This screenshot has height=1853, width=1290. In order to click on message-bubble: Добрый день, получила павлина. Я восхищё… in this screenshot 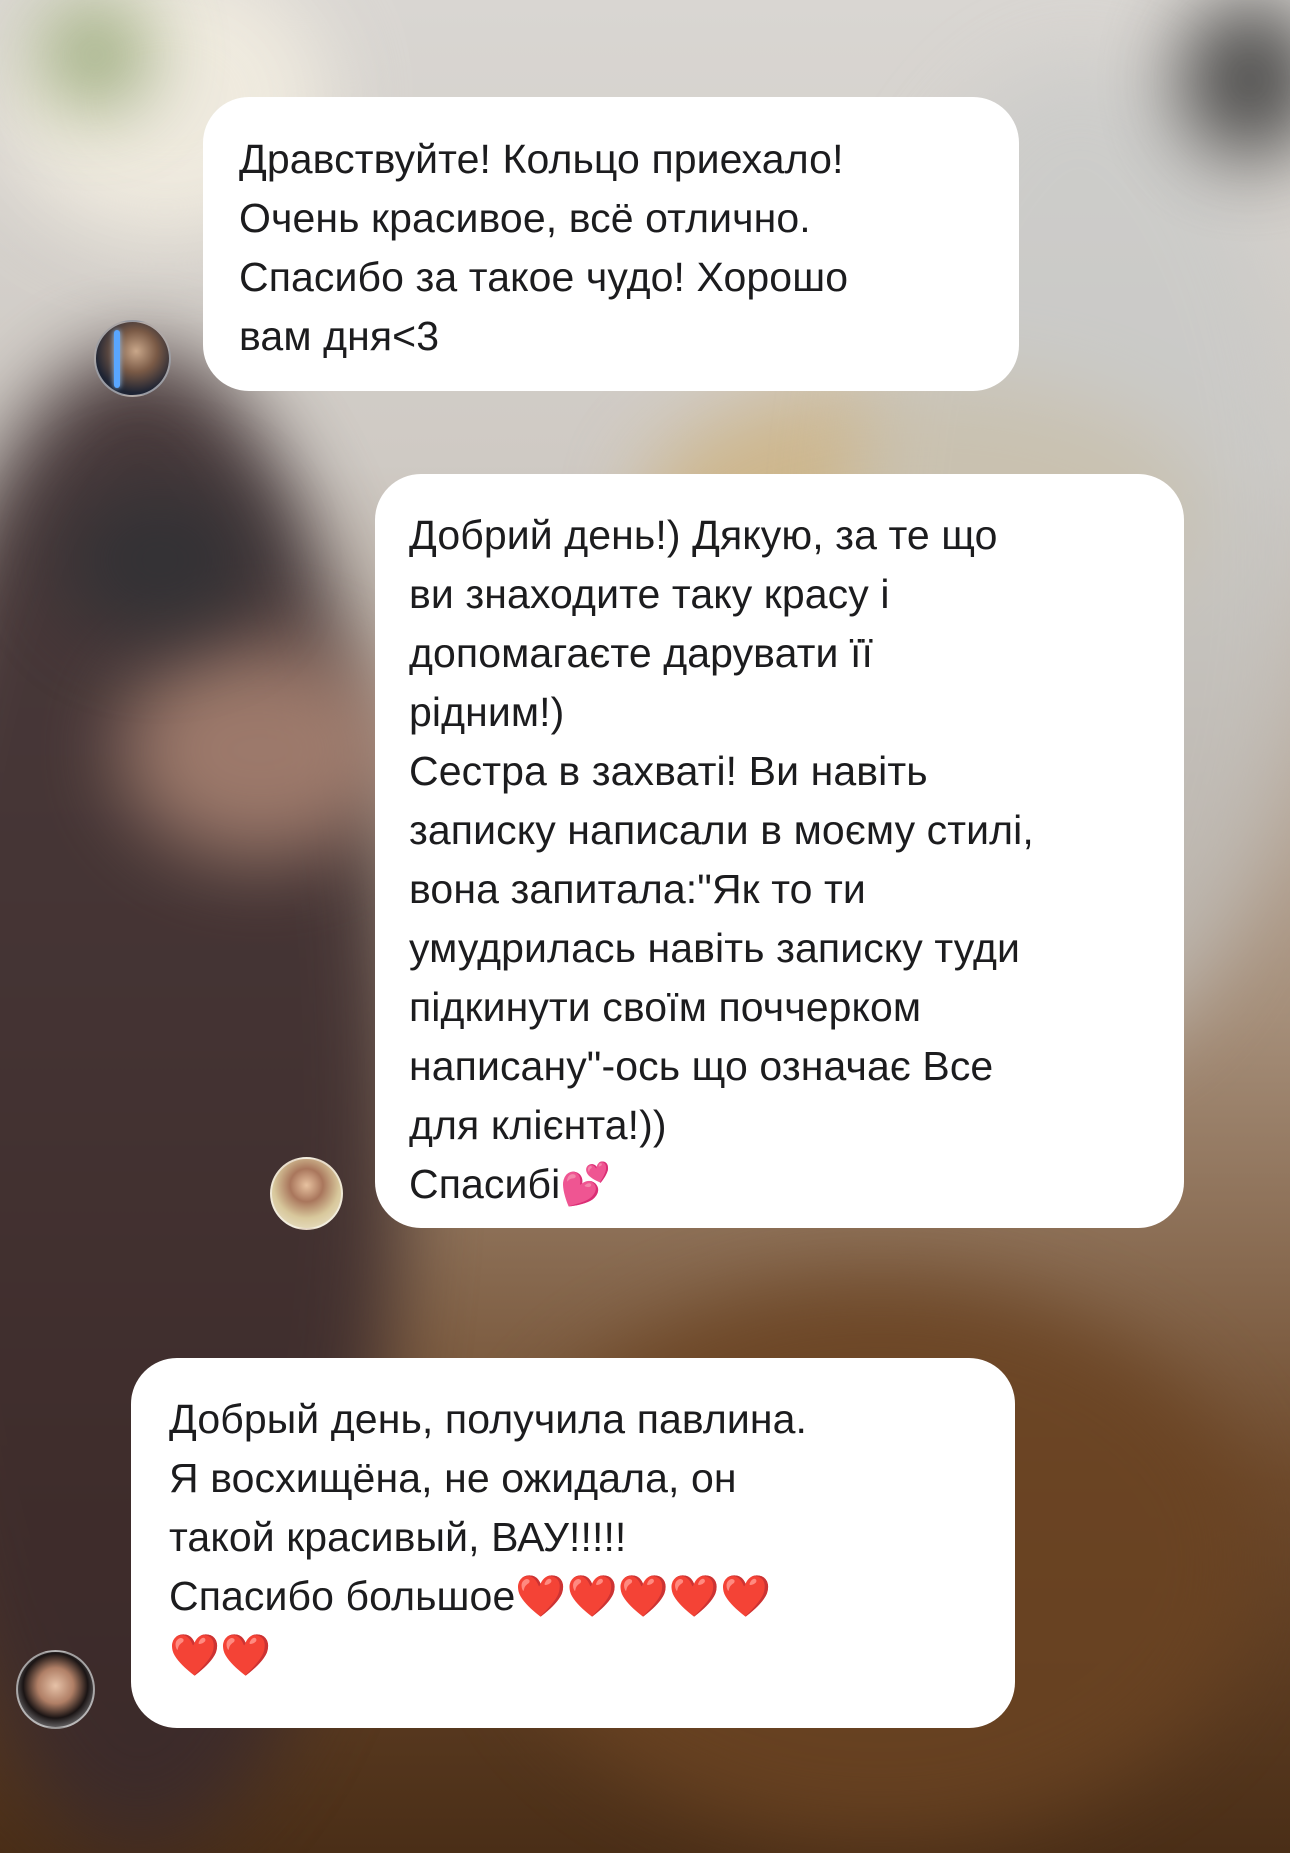, I will do `click(573, 1543)`.